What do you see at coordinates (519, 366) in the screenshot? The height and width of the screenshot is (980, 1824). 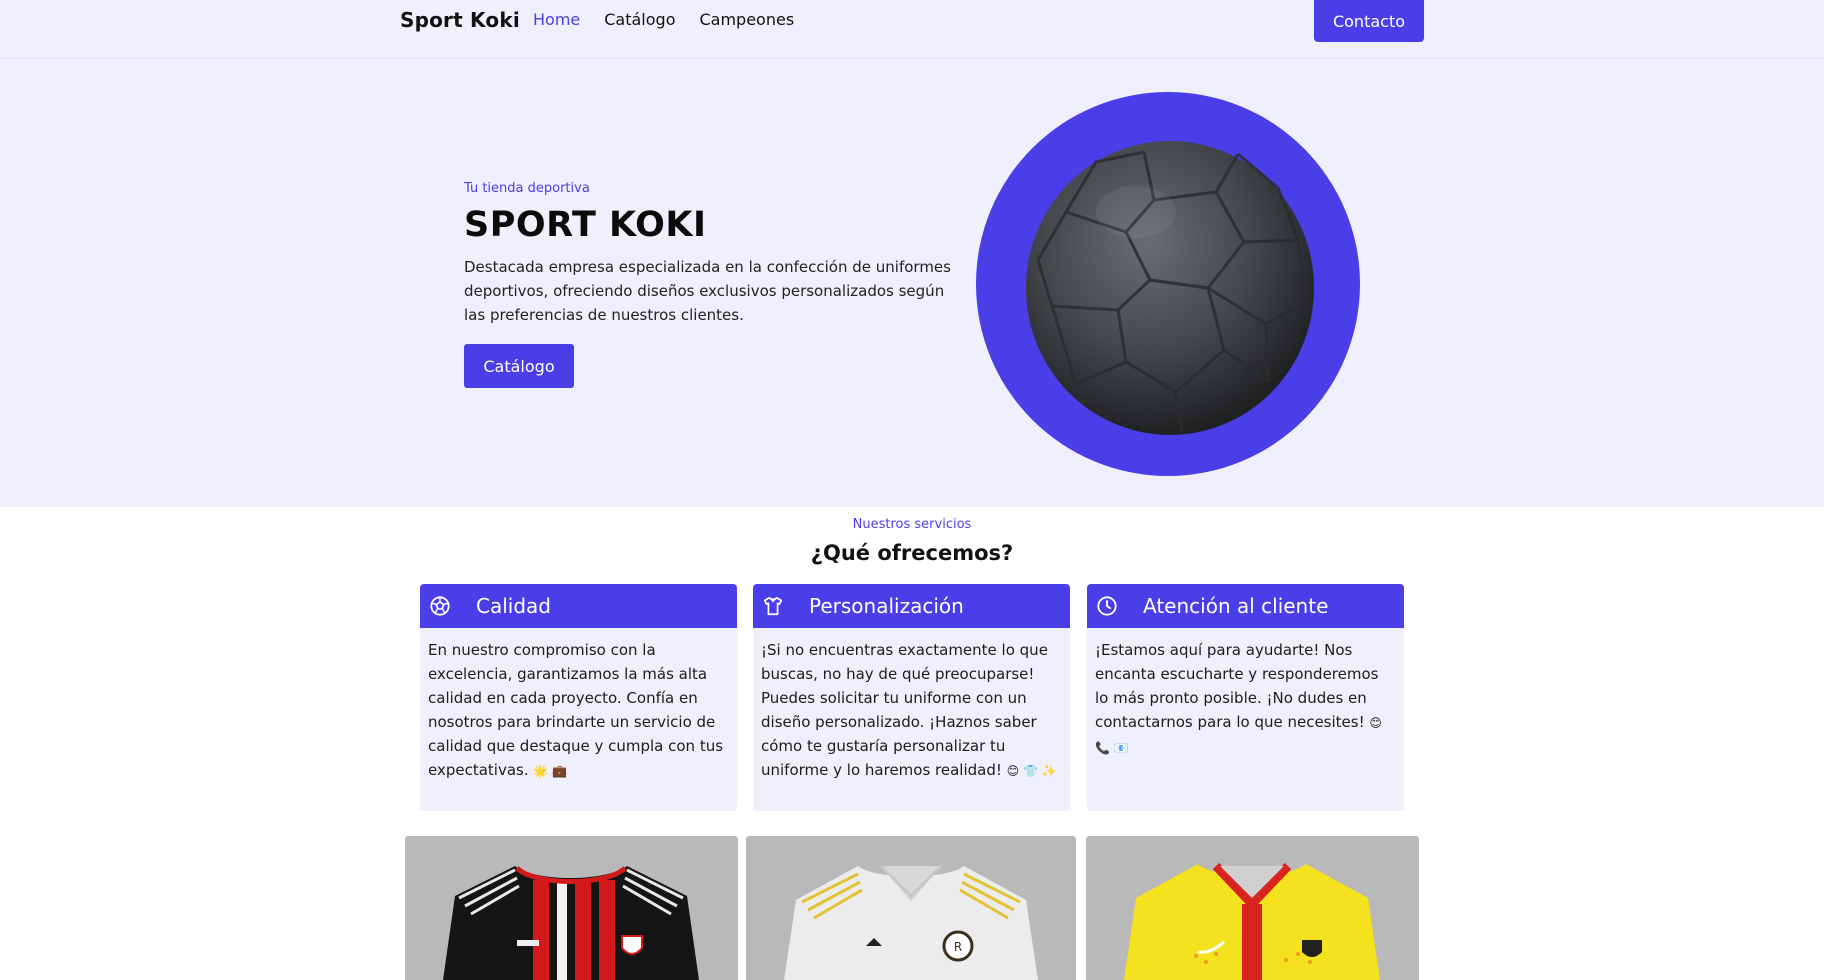 I see `catalog-button: Catálogo` at bounding box center [519, 366].